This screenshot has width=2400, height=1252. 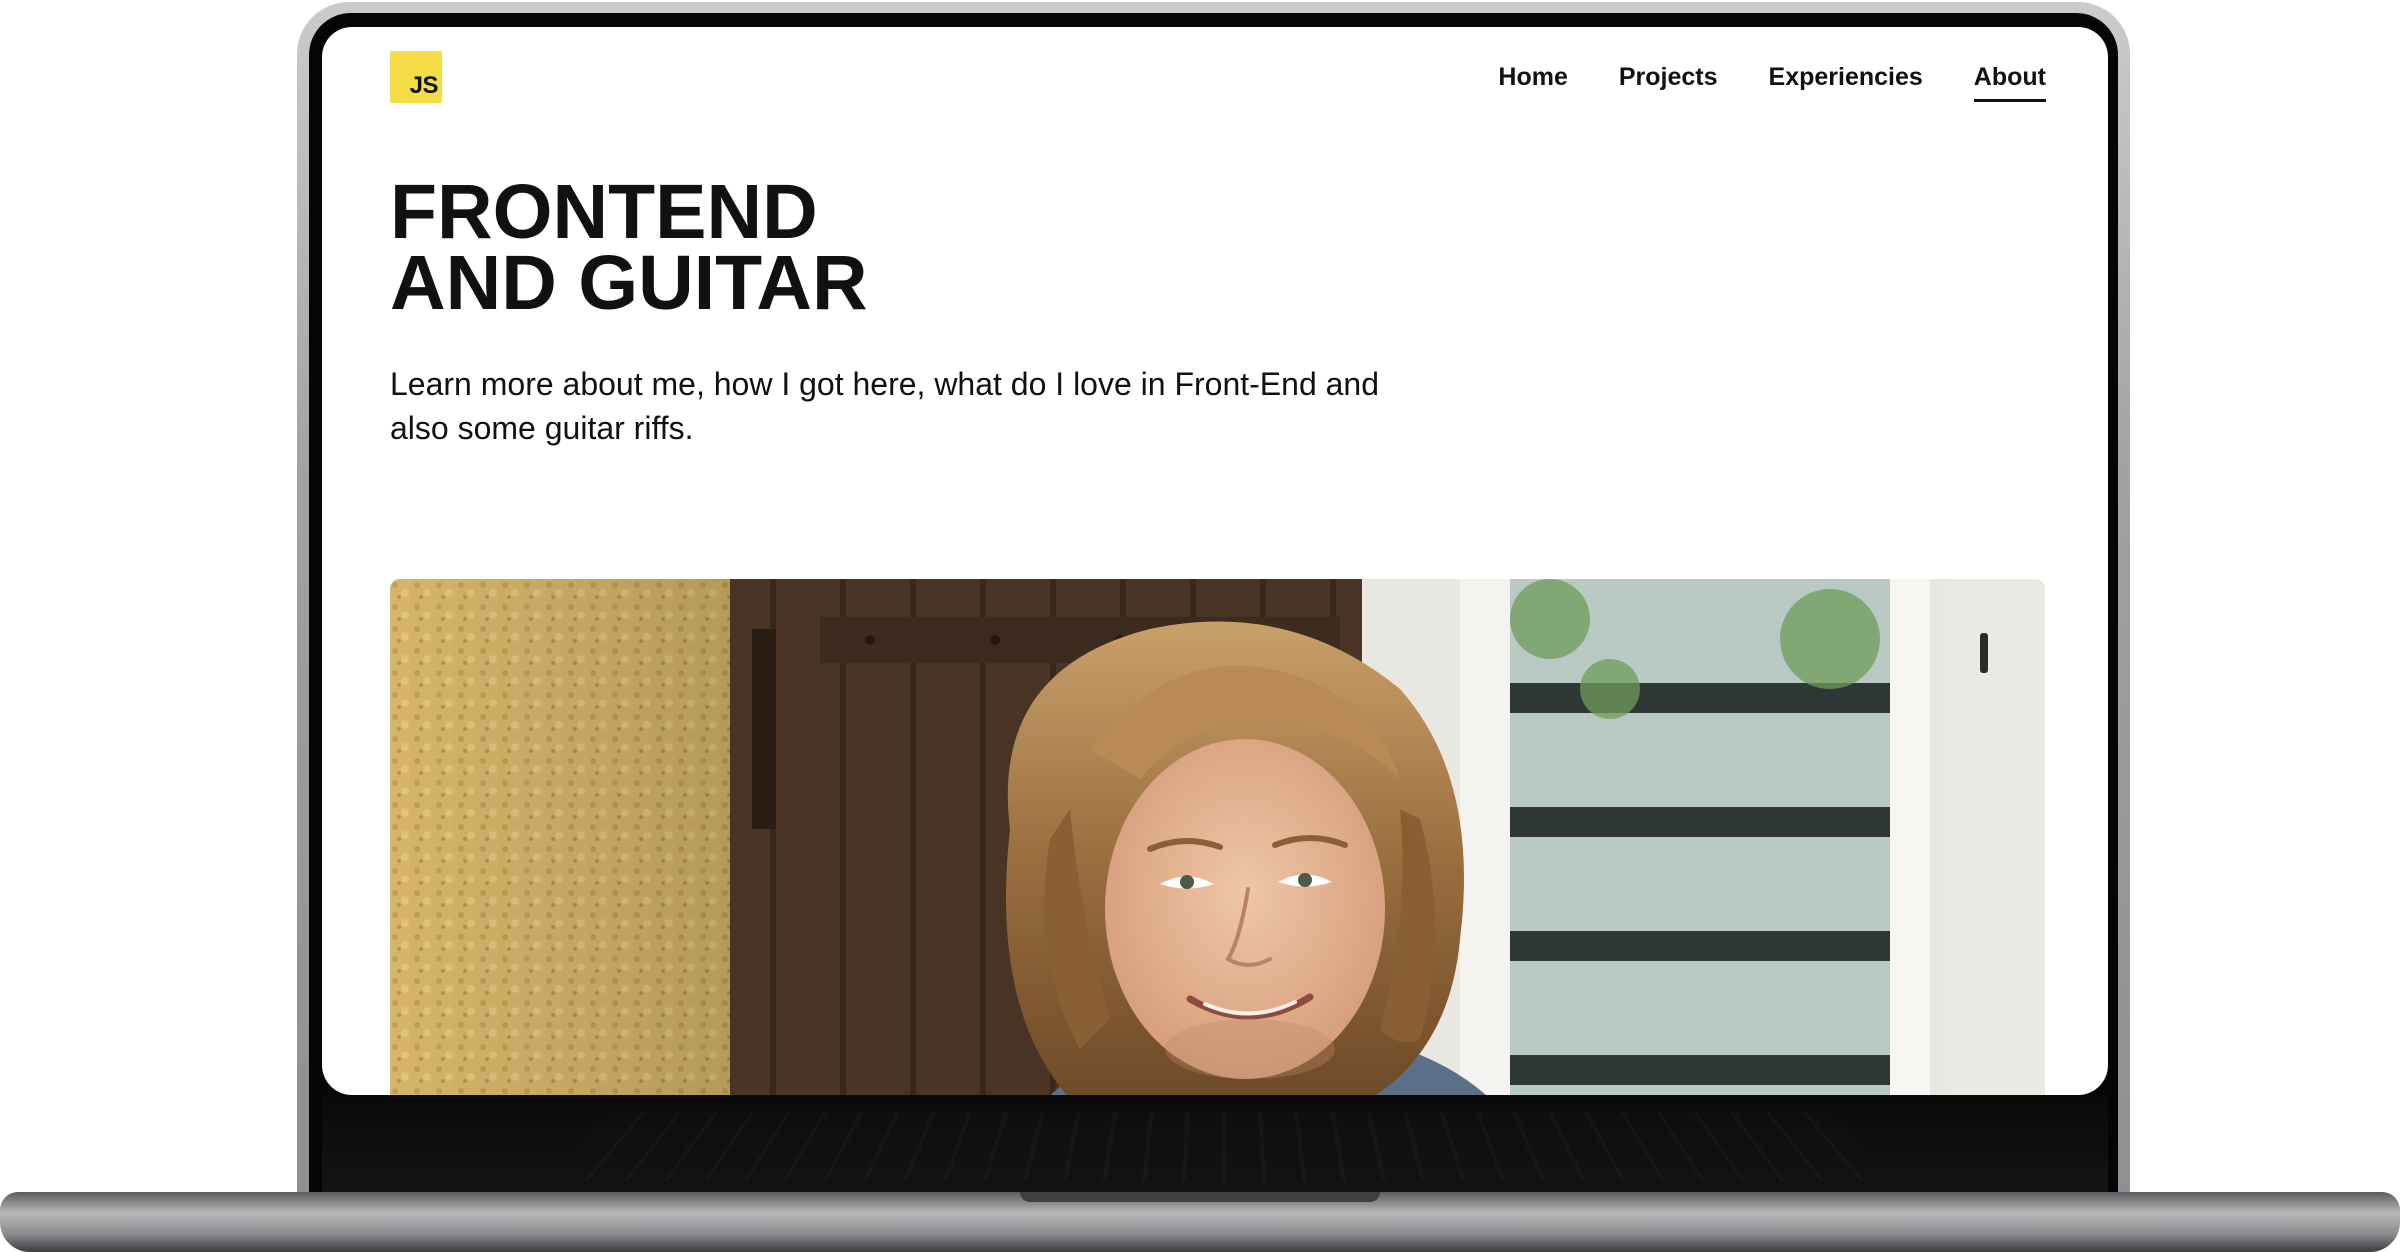 What do you see at coordinates (424, 85) in the screenshot?
I see `logo-text: JS` at bounding box center [424, 85].